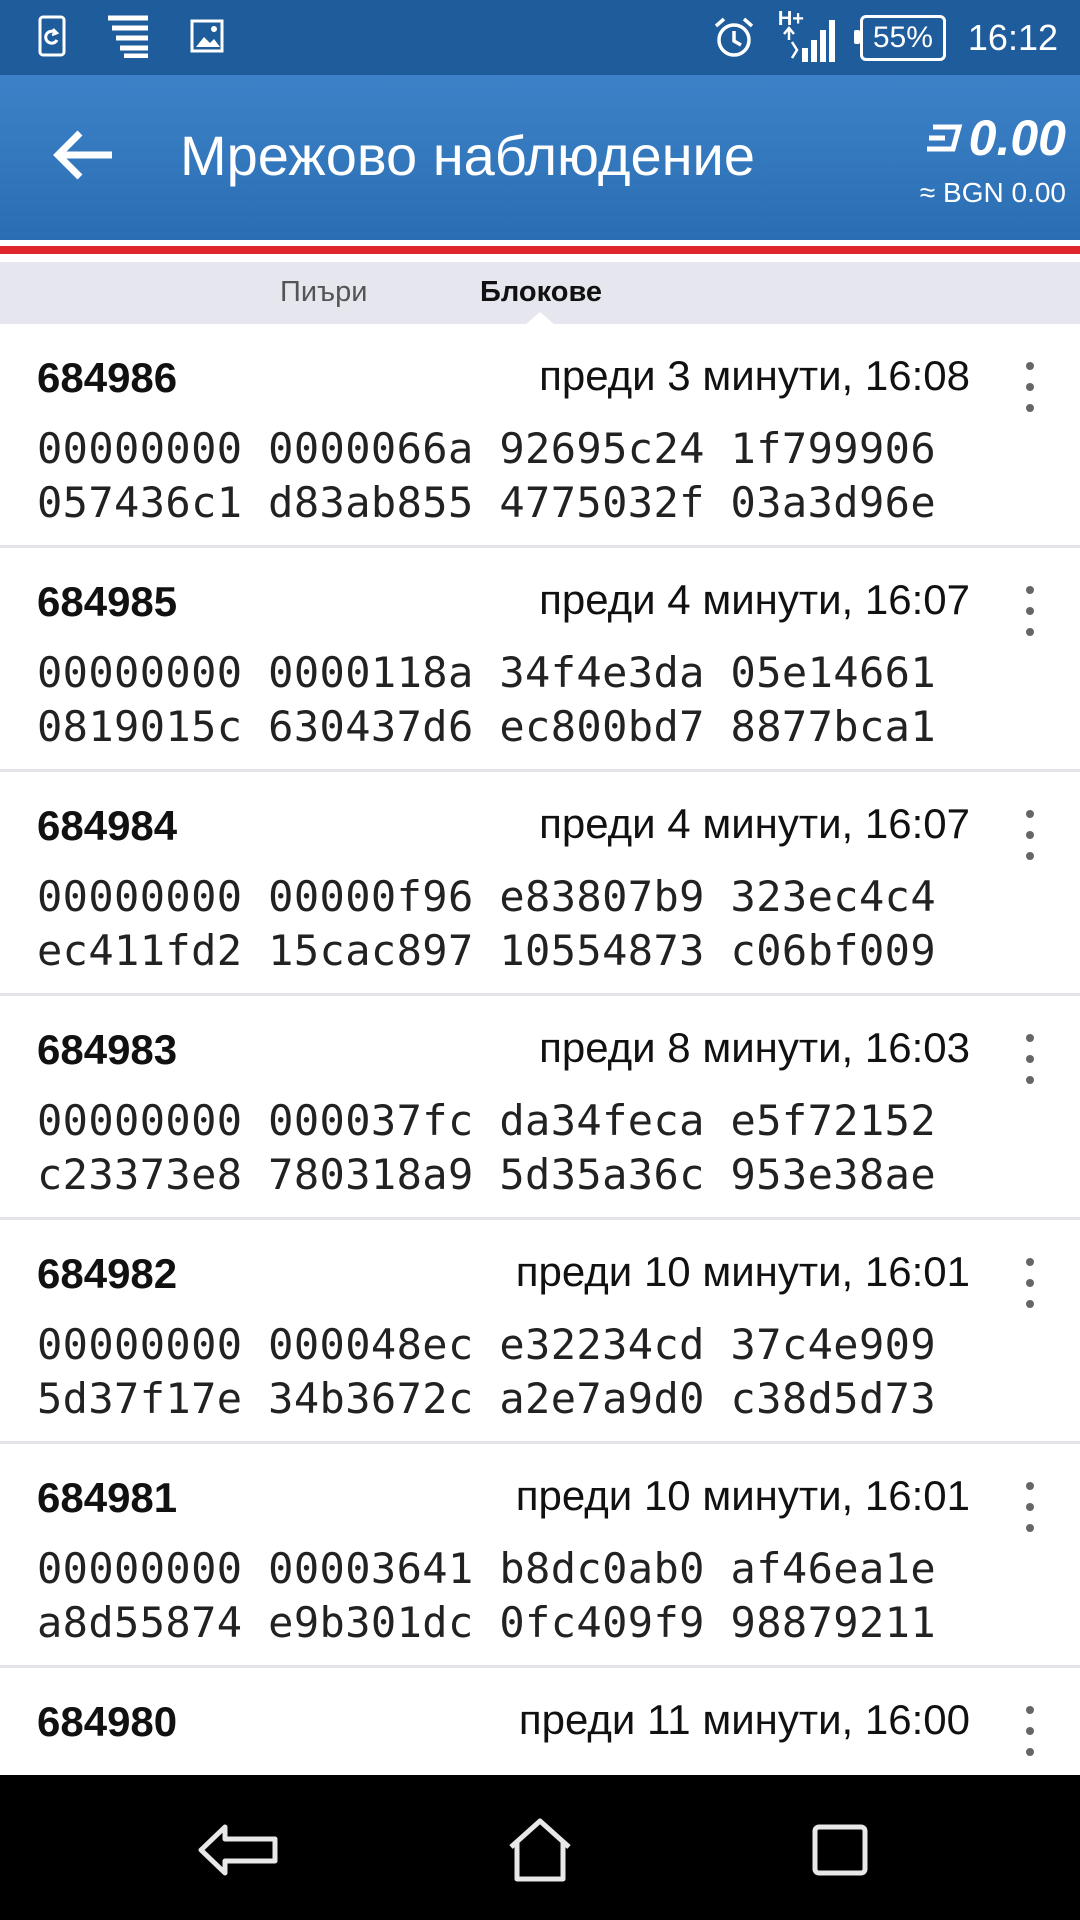 This screenshot has width=1080, height=1920. Describe the element at coordinates (207, 36) in the screenshot. I see `image-icon` at that location.